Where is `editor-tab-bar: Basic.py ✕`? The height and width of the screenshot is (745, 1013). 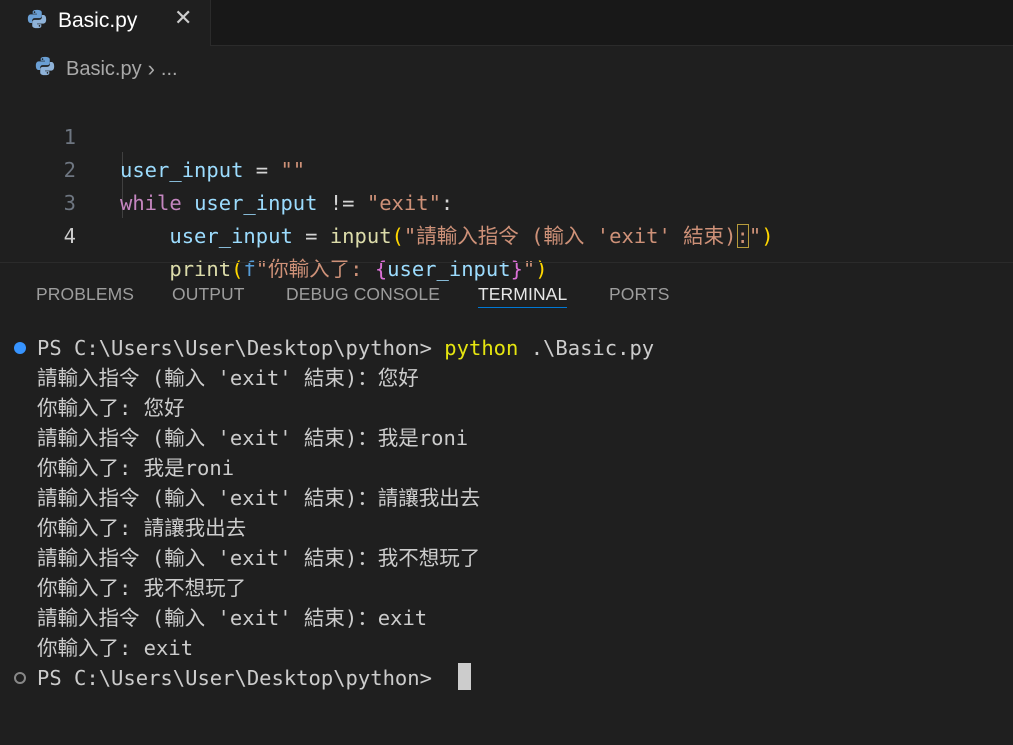 editor-tab-bar: Basic.py ✕ is located at coordinates (506, 23).